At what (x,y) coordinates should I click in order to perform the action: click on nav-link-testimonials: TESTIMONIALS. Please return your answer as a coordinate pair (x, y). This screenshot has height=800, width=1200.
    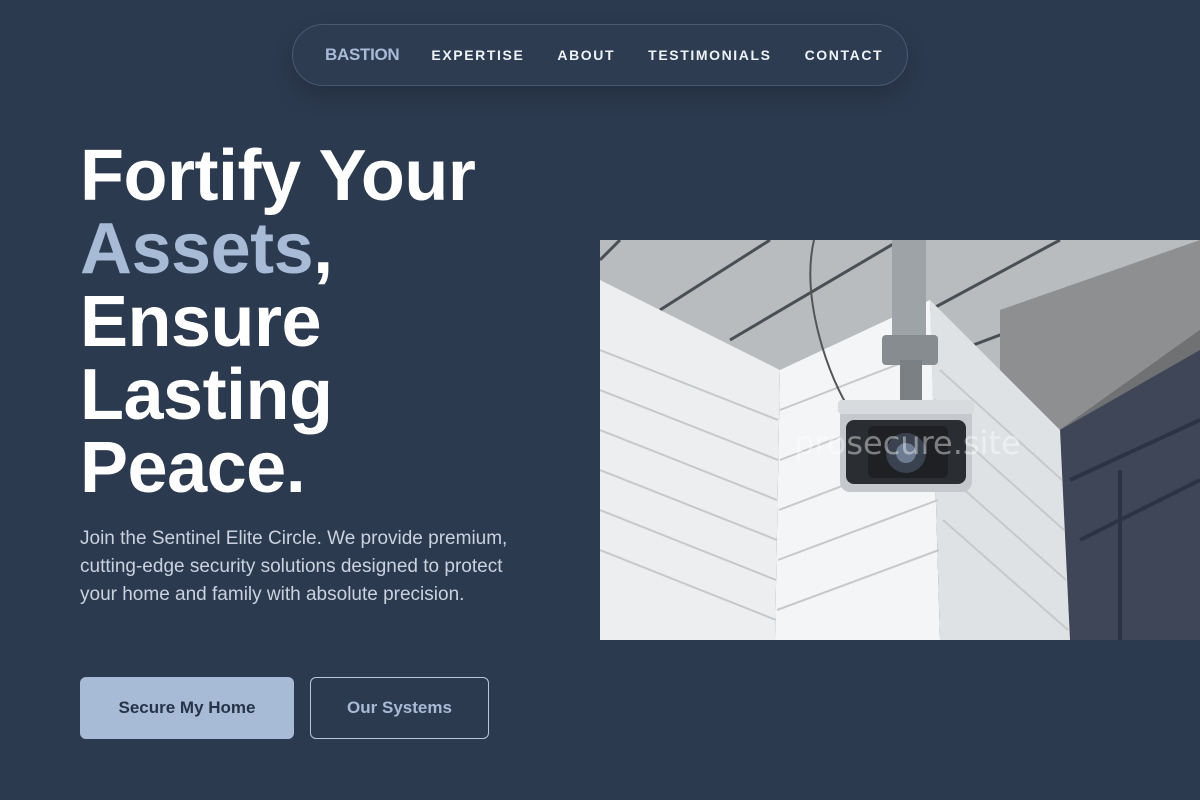
    Looking at the image, I should click on (709, 55).